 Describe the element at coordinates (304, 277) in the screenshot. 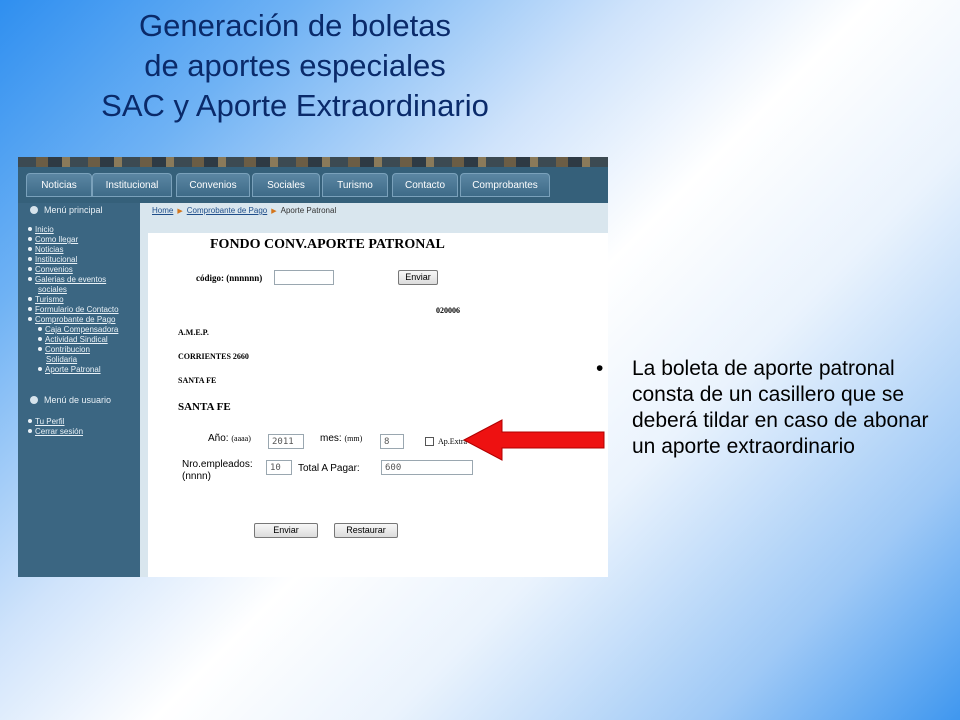

I see `codigo-input` at that location.